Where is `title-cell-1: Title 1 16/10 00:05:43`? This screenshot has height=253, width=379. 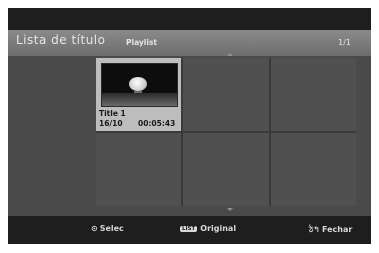
title-cell-1: Title 1 16/10 00:05:43 is located at coordinates (139, 94).